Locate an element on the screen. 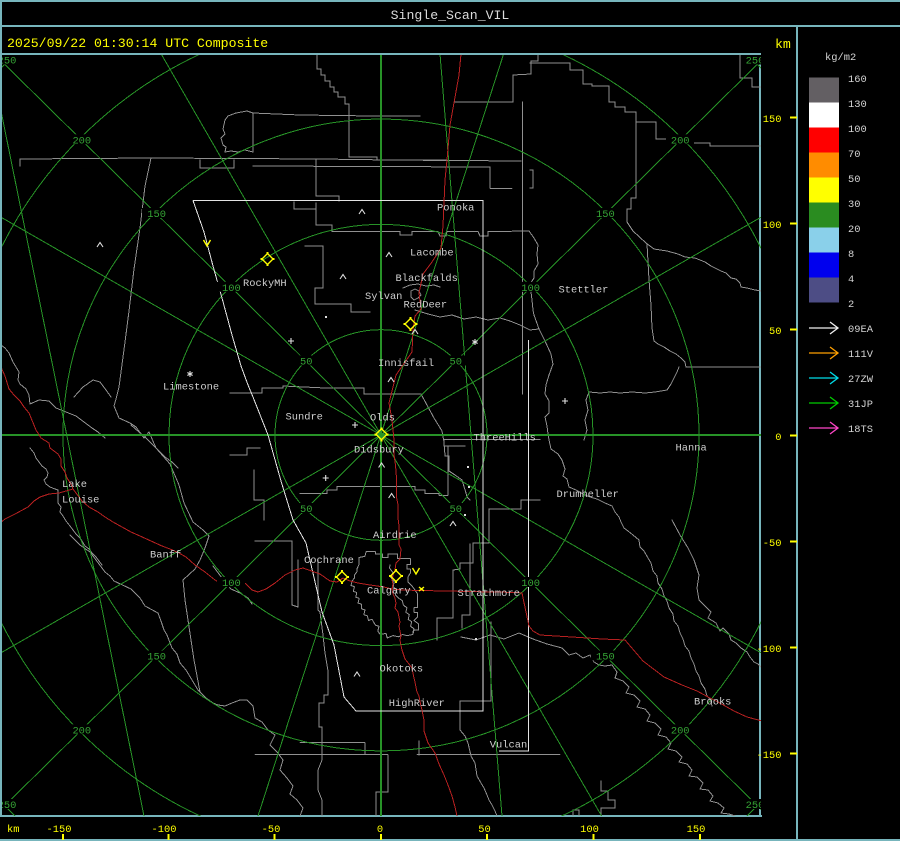 This screenshot has width=900, height=841. svg-text: Stettler is located at coordinates (584, 291).